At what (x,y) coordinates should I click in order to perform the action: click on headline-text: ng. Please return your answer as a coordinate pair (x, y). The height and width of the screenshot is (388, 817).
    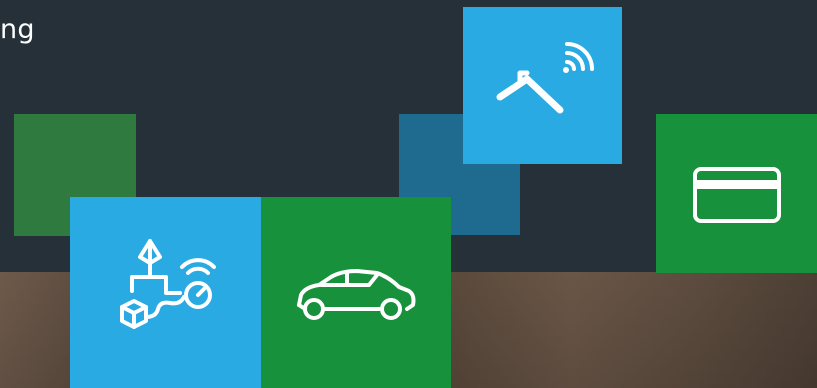
    Looking at the image, I should click on (17, 29).